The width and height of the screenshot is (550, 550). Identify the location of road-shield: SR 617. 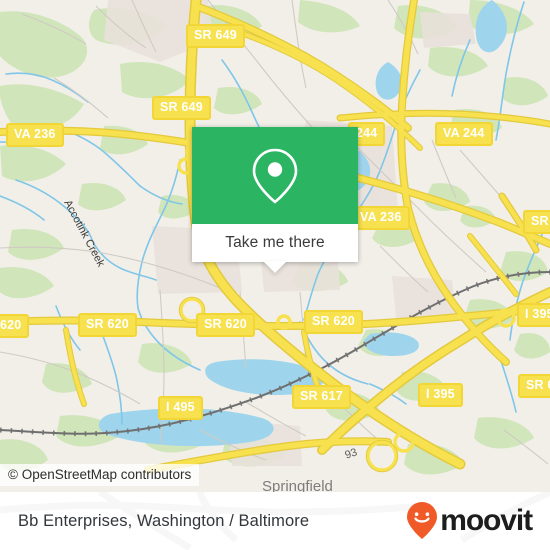
(321, 397).